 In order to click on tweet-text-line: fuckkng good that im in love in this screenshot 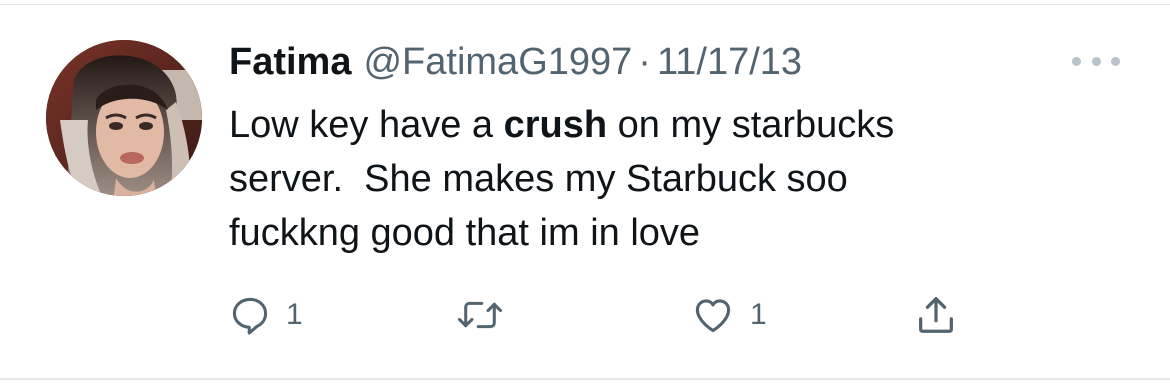, I will do `click(465, 233)`.